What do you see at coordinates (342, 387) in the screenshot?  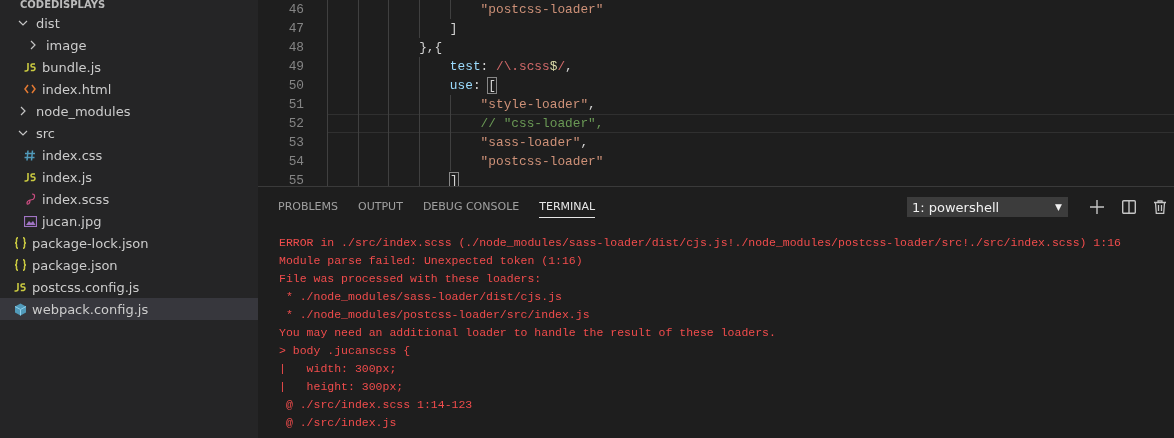 I see `terminal-output-line: | height: 300px;` at bounding box center [342, 387].